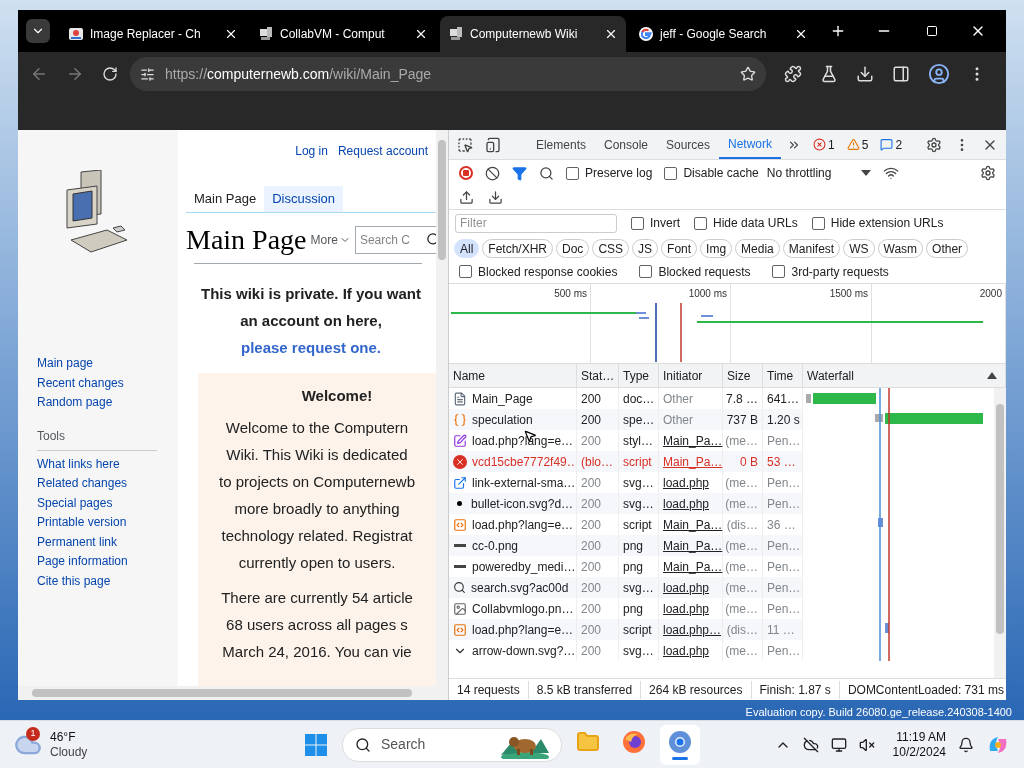 This screenshot has height=768, width=1024. I want to click on mute-icon, so click(866, 744).